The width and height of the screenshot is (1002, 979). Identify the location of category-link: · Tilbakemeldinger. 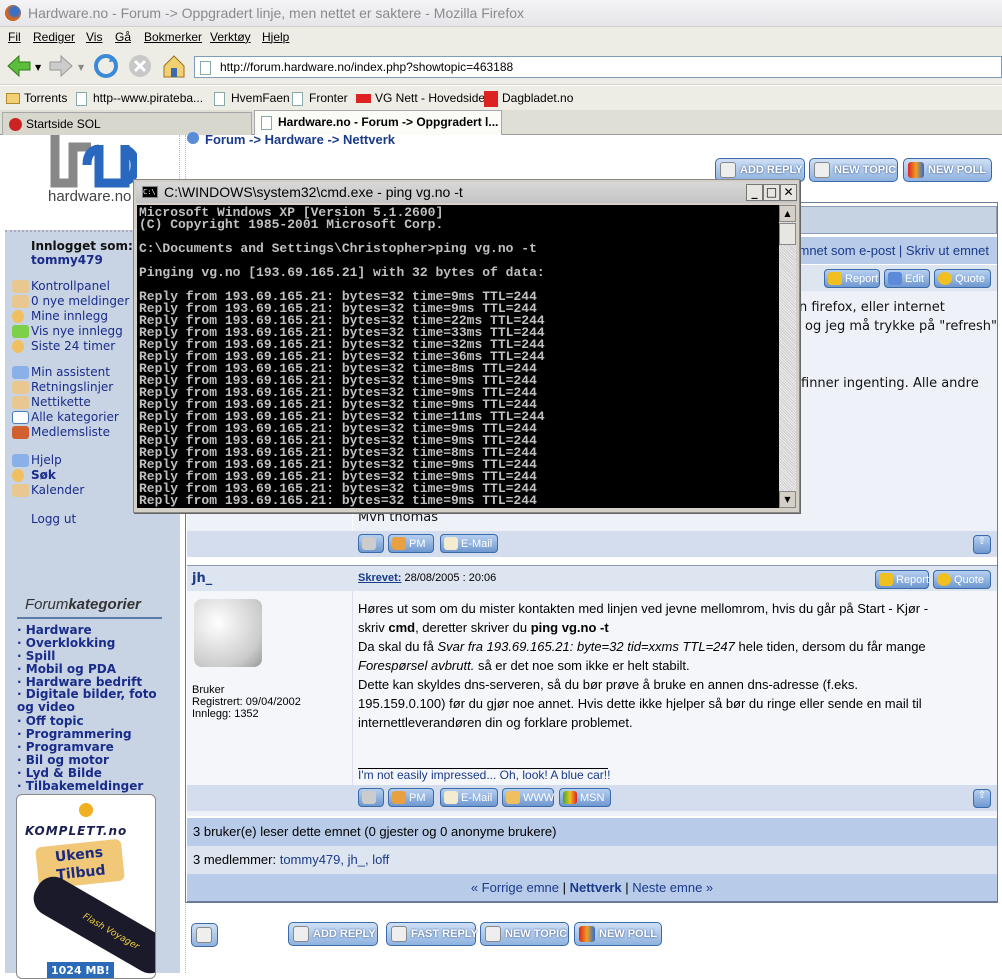
(80, 786).